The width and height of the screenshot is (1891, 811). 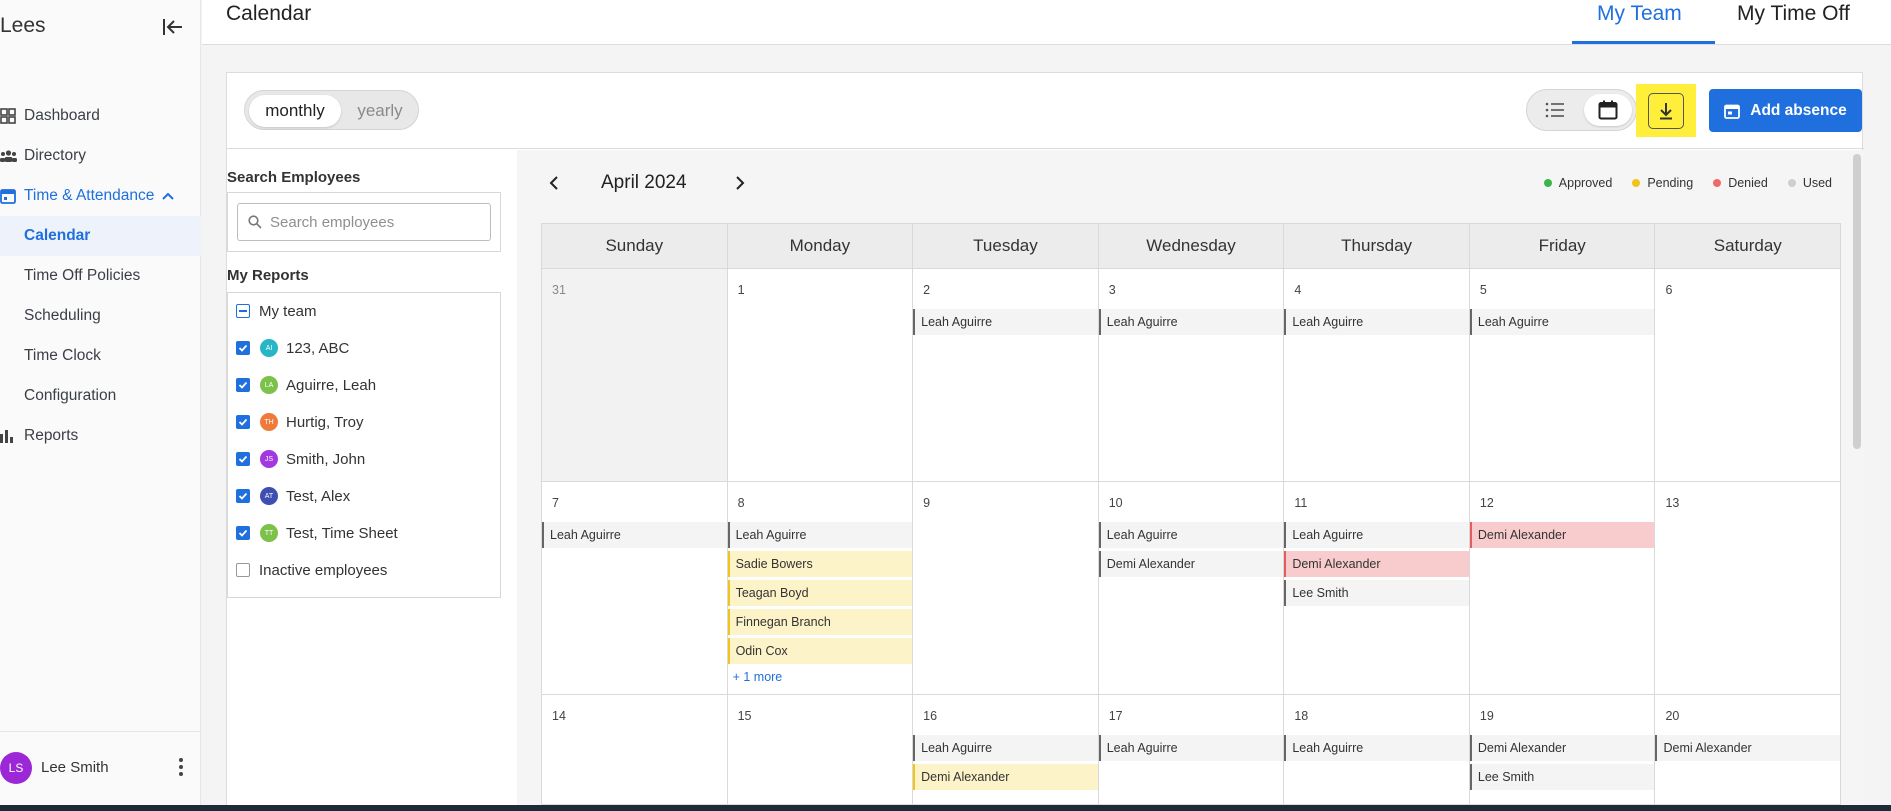 What do you see at coordinates (820, 750) in the screenshot?
I see `calendar-day-cell: 15` at bounding box center [820, 750].